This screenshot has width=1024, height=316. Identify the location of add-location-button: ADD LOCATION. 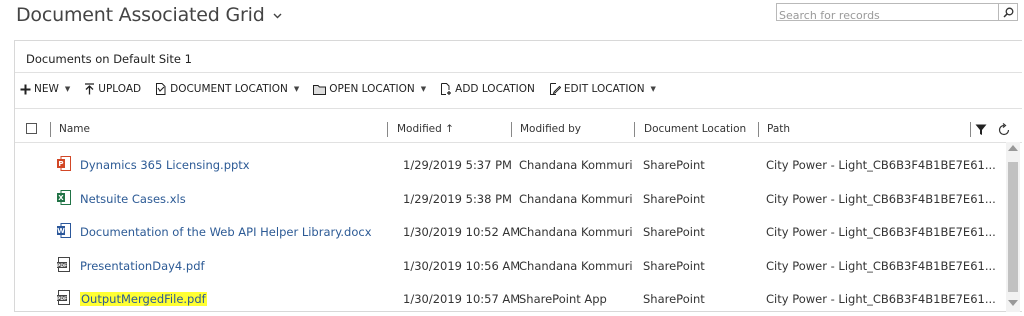
(487, 89).